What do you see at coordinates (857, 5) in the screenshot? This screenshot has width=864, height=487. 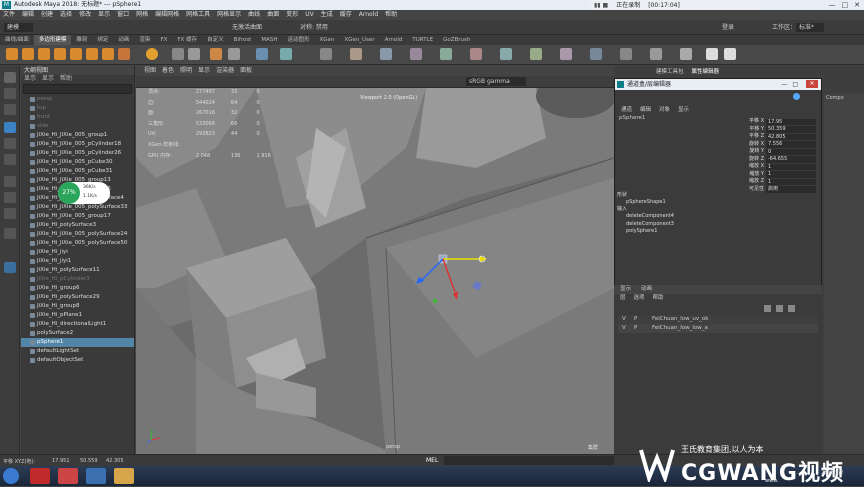 I see `close-button: ✕` at bounding box center [857, 5].